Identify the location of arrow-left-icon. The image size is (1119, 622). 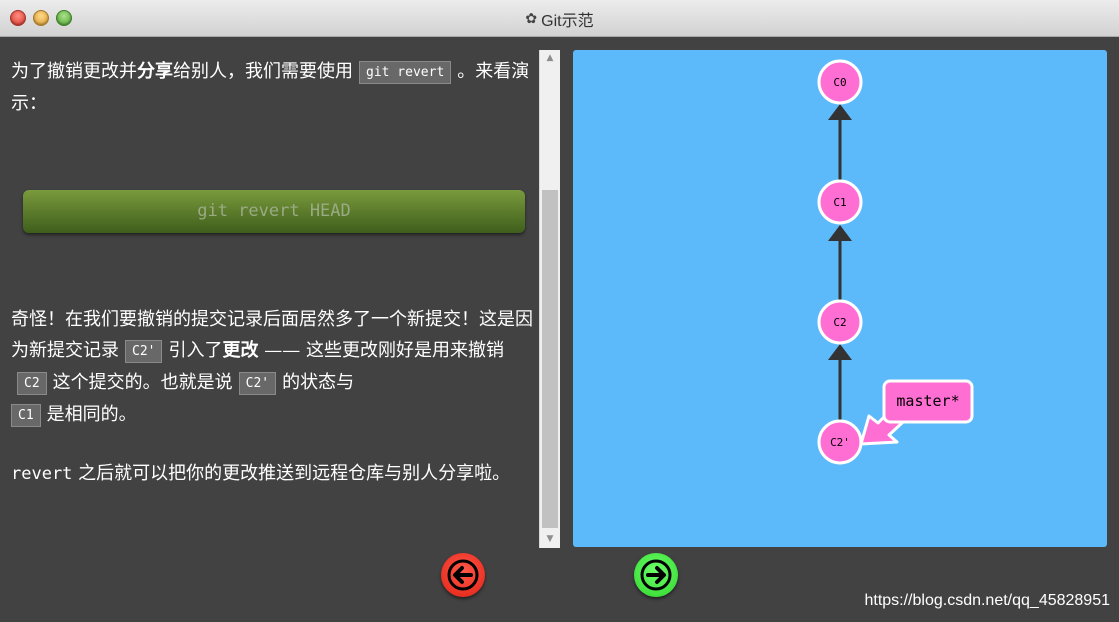
(463, 575).